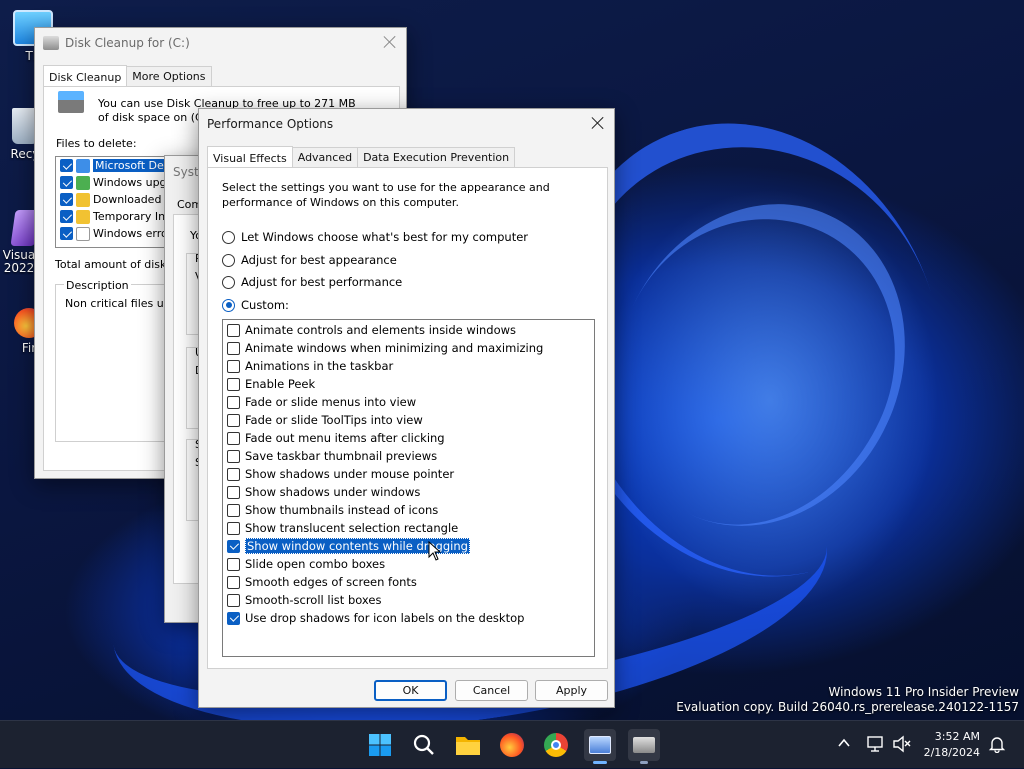  I want to click on system-properties-icon, so click(600, 745).